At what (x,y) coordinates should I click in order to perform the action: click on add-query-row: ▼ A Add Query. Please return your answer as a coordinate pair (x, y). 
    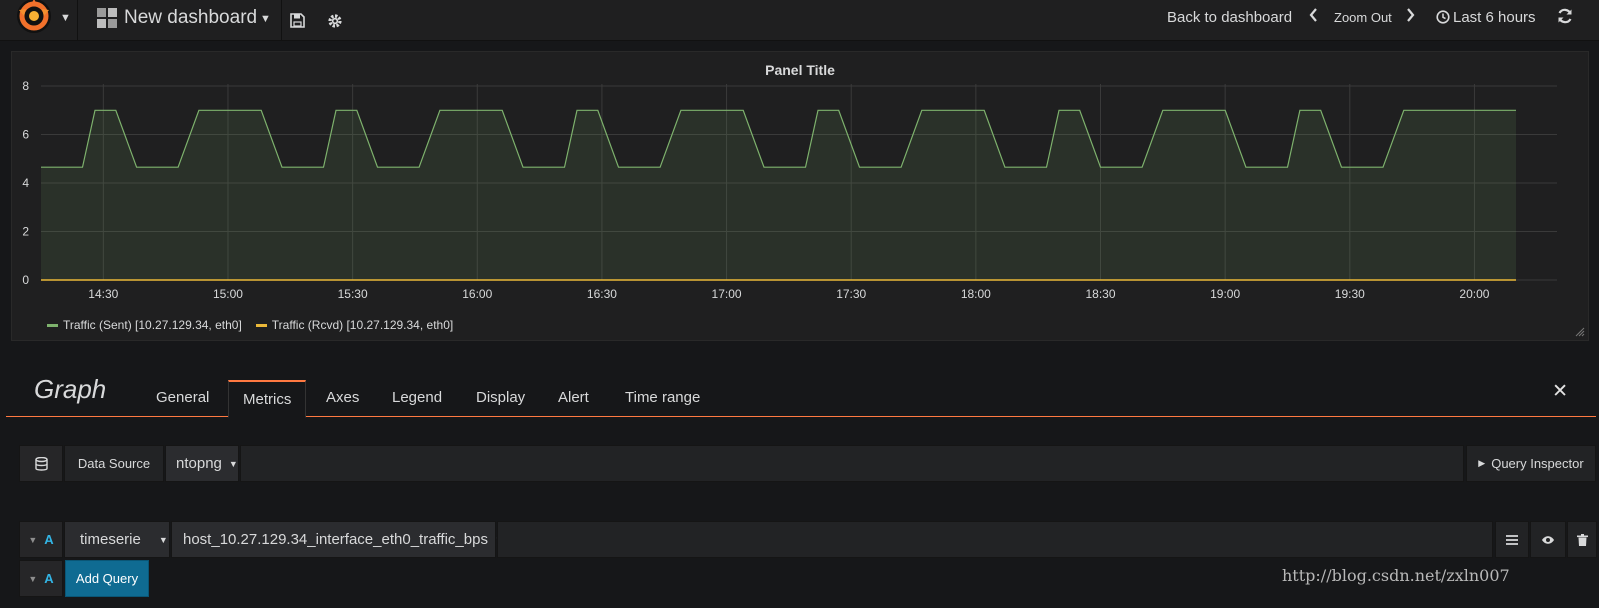
    Looking at the image, I should click on (99, 578).